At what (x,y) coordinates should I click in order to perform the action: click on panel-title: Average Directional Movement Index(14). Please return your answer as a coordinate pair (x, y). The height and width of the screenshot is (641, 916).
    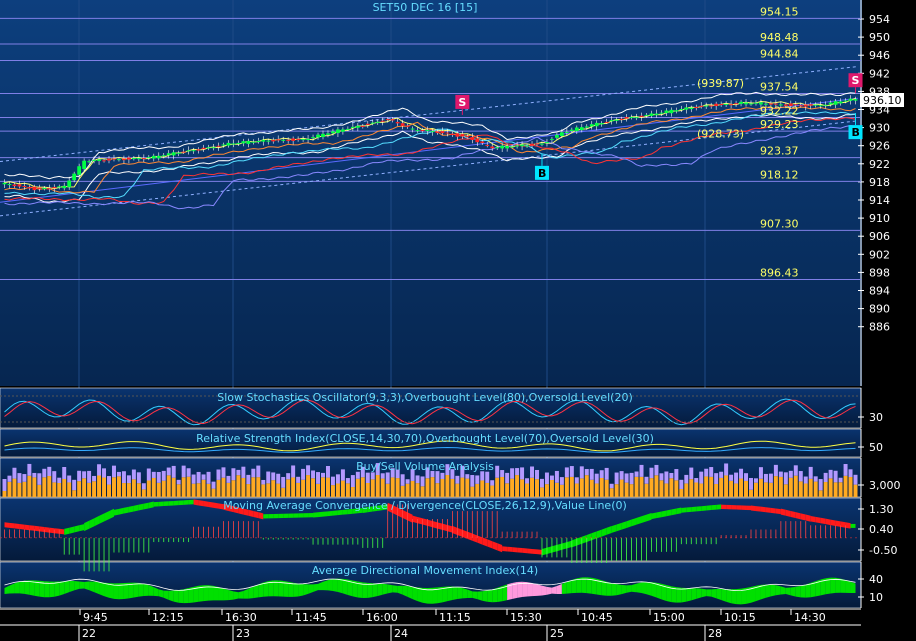
    Looking at the image, I should click on (425, 570).